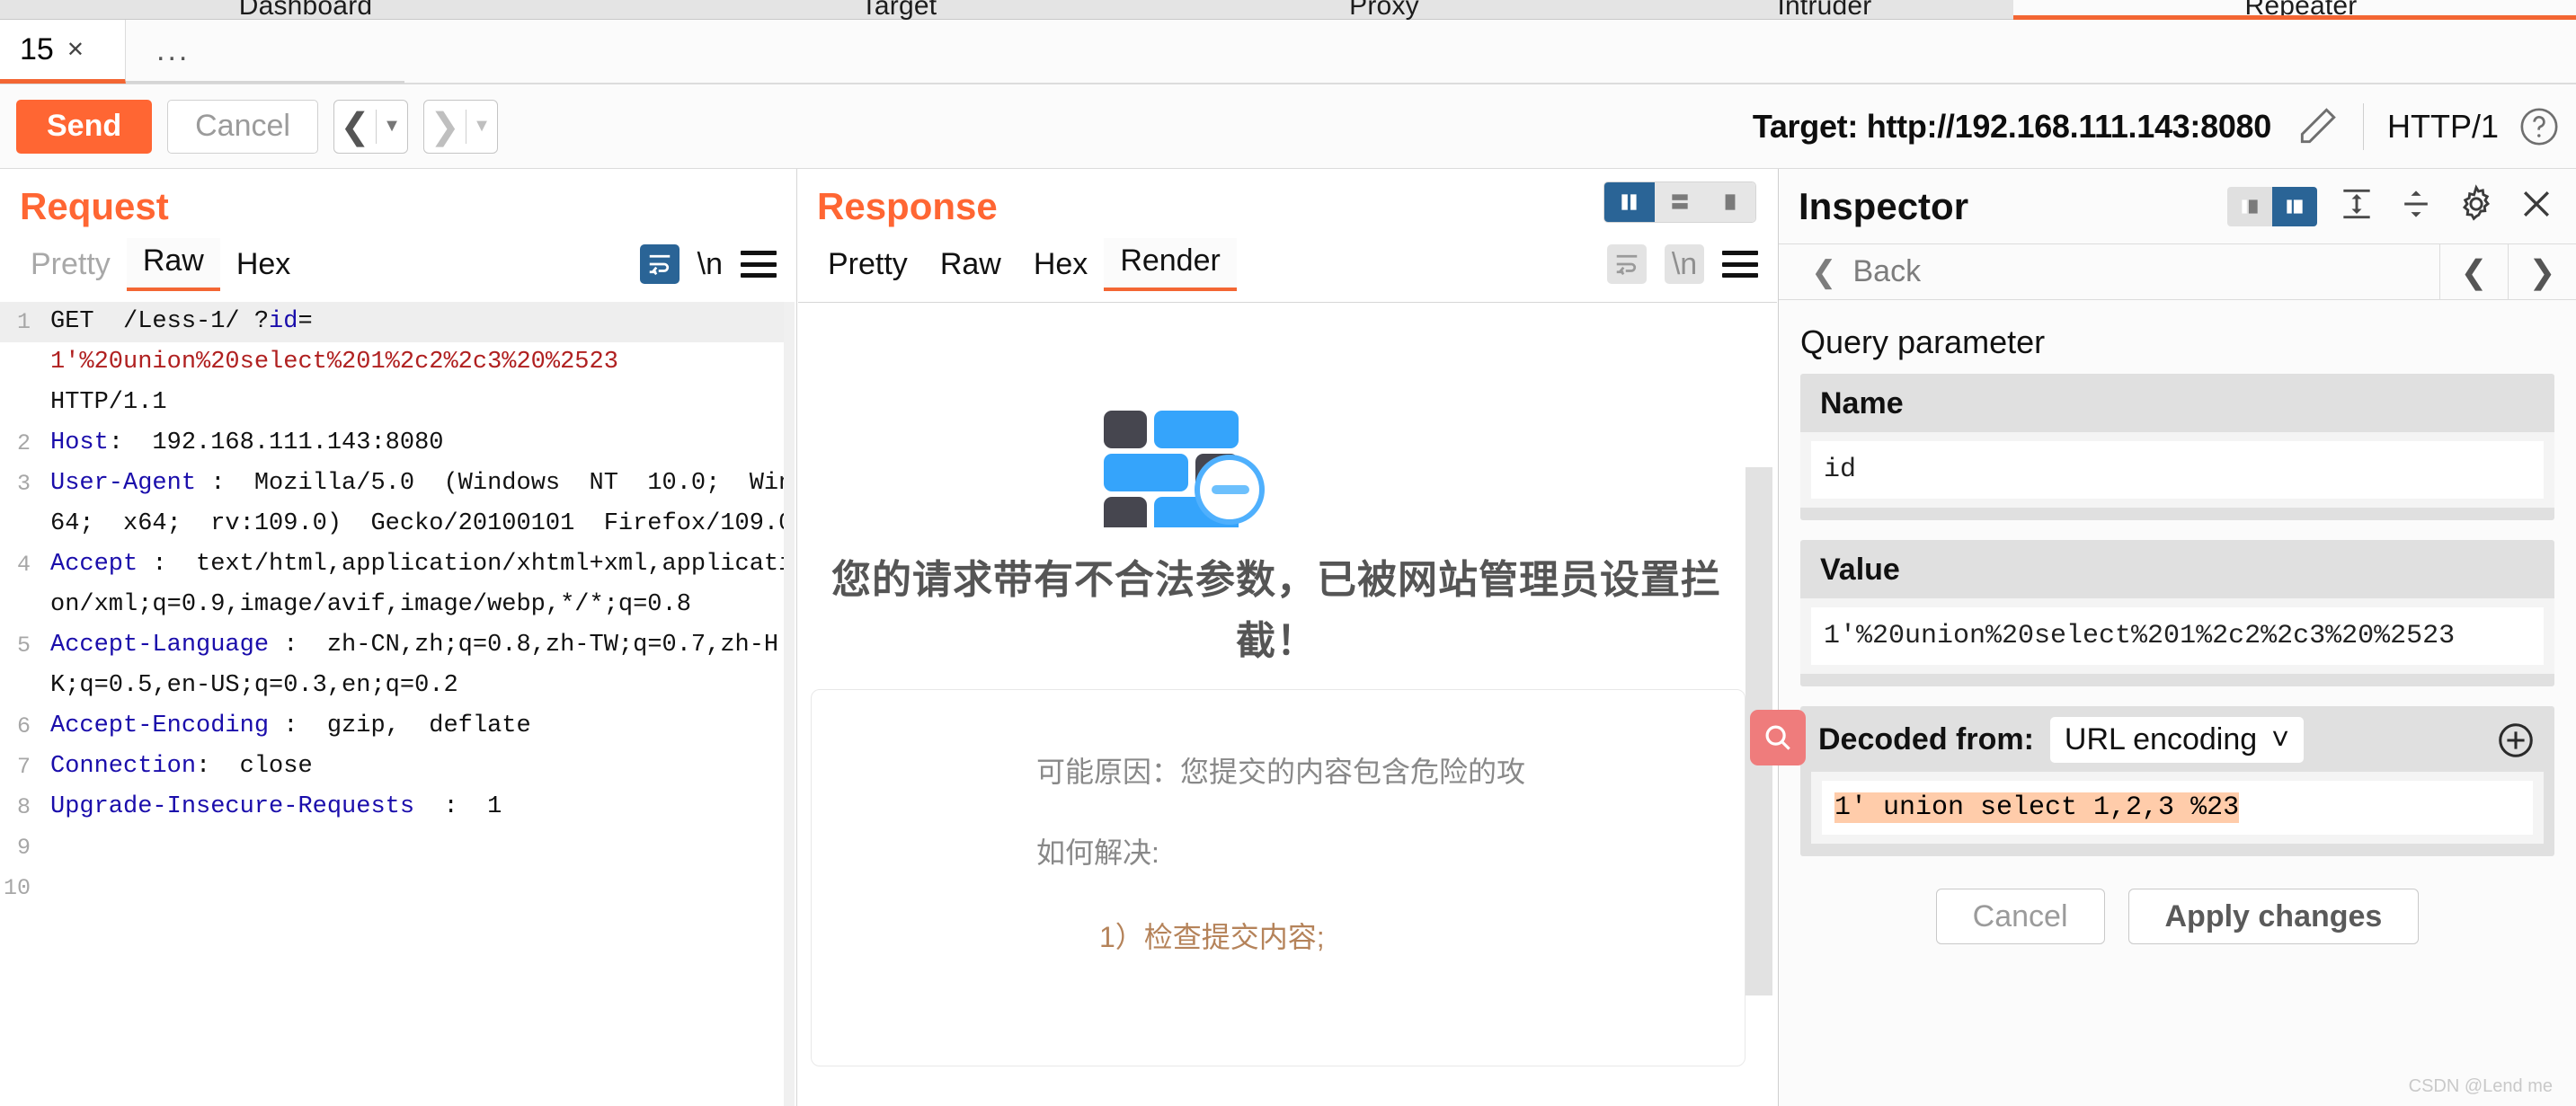 This screenshot has width=2576, height=1106. I want to click on question-mark-icon, so click(2539, 126).